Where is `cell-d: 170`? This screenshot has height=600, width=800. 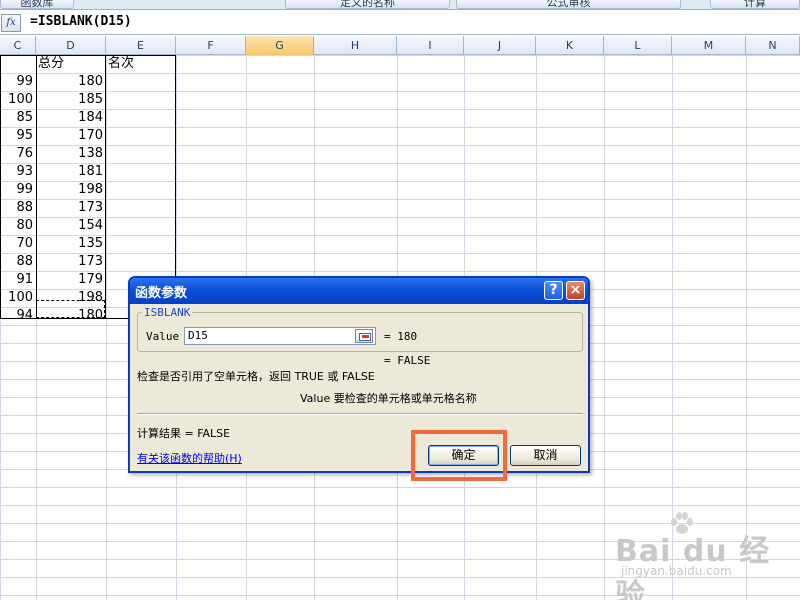 cell-d: 170 is located at coordinates (71, 136).